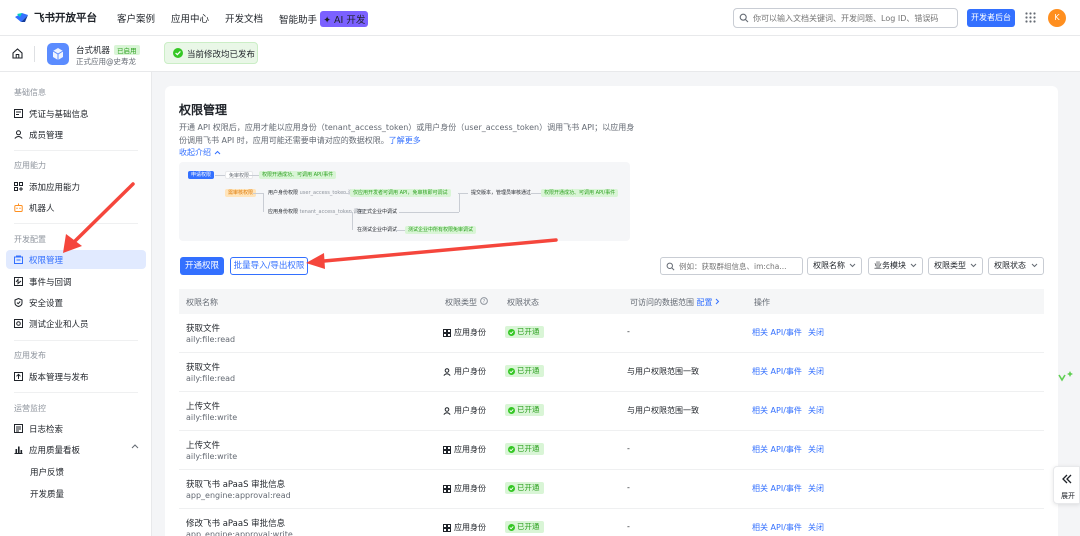 This screenshot has width=1080, height=536. I want to click on filter-permission-status: 权限状态, so click(1016, 266).